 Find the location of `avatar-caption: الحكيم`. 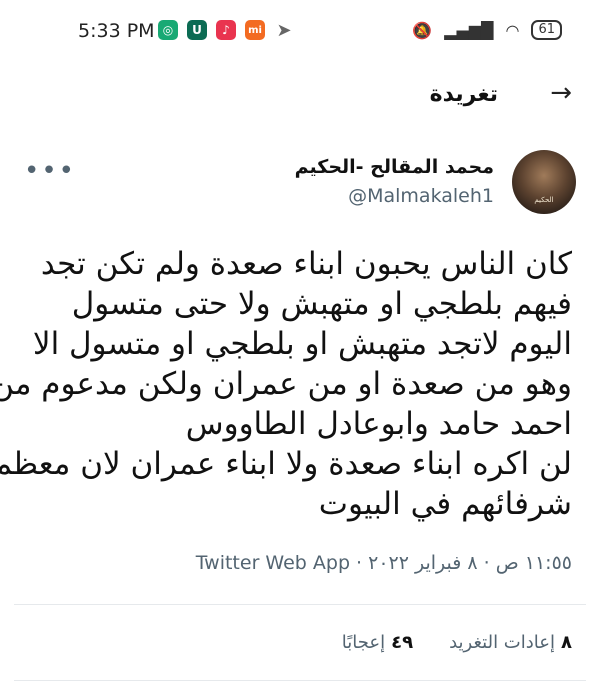

avatar-caption: الحكيم is located at coordinates (544, 200).